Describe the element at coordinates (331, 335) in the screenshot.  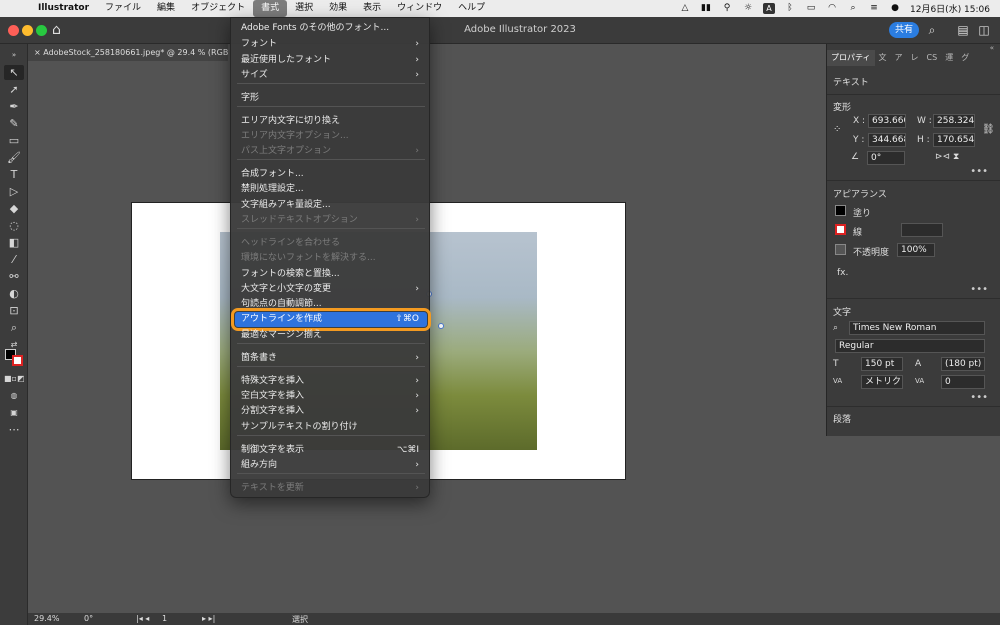
I see `menu-item: 最適なマージン揃え` at that location.